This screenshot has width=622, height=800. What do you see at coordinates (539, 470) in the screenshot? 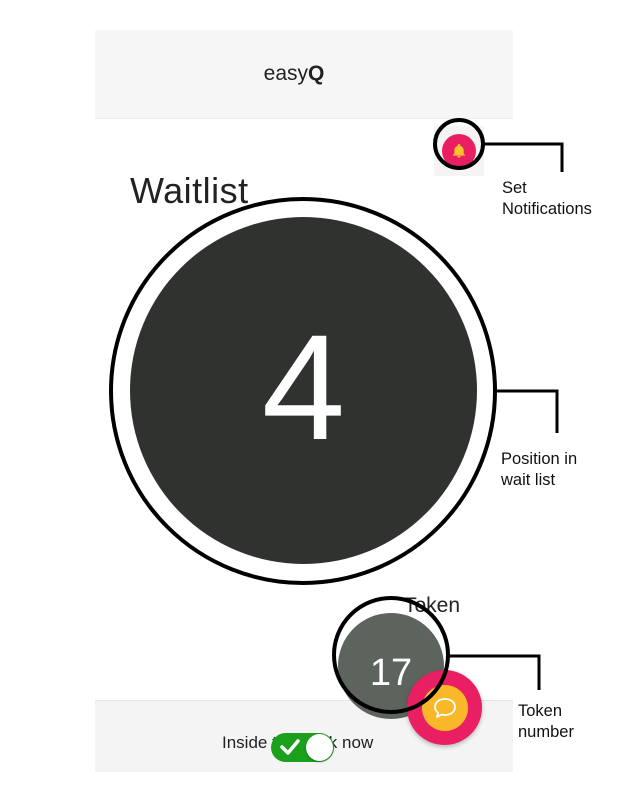
I see `annotation-position: Position in wait list` at bounding box center [539, 470].